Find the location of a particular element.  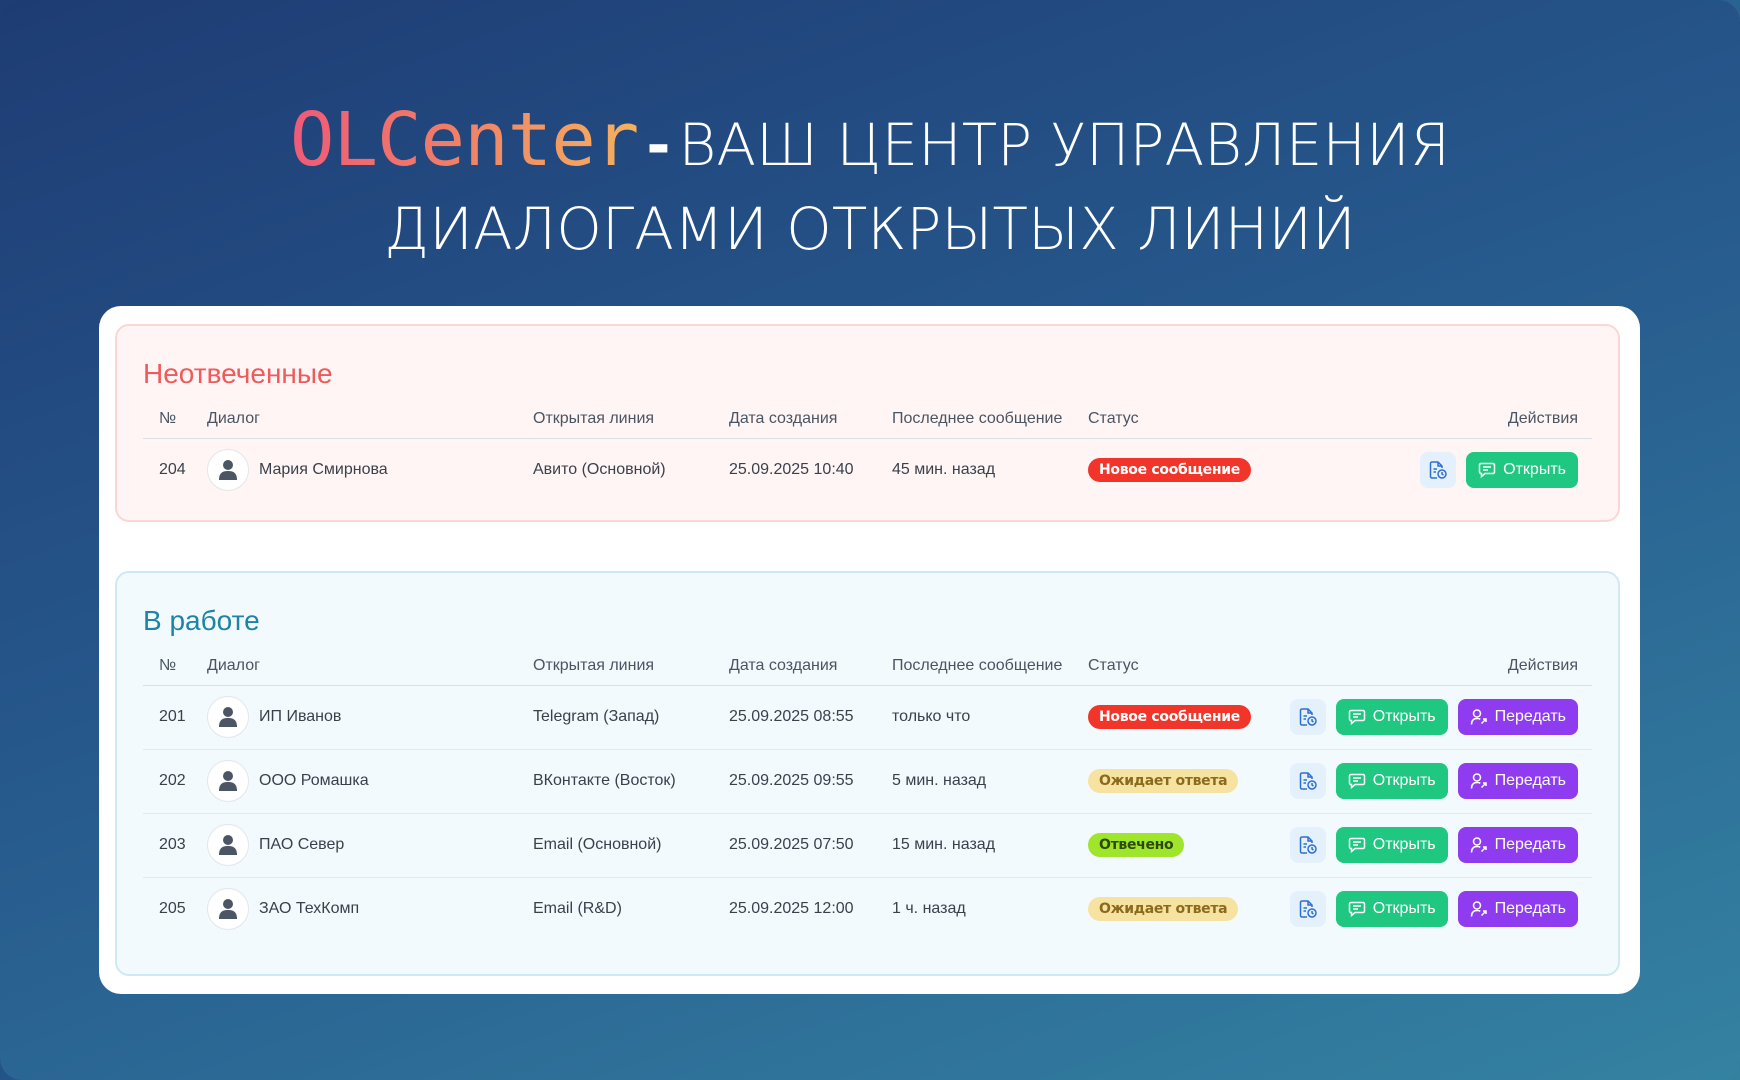

col-actions: Действия is located at coordinates (1425, 416).